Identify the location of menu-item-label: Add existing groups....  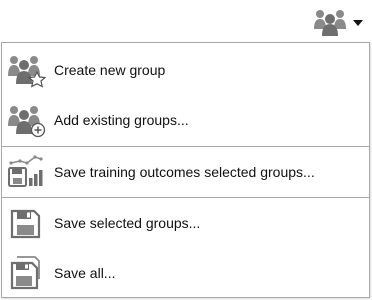
(121, 120).